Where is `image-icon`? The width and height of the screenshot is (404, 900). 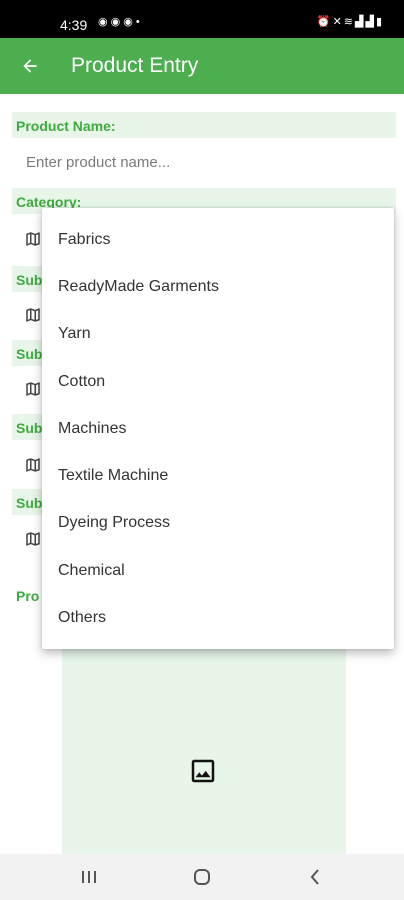 image-icon is located at coordinates (203, 771).